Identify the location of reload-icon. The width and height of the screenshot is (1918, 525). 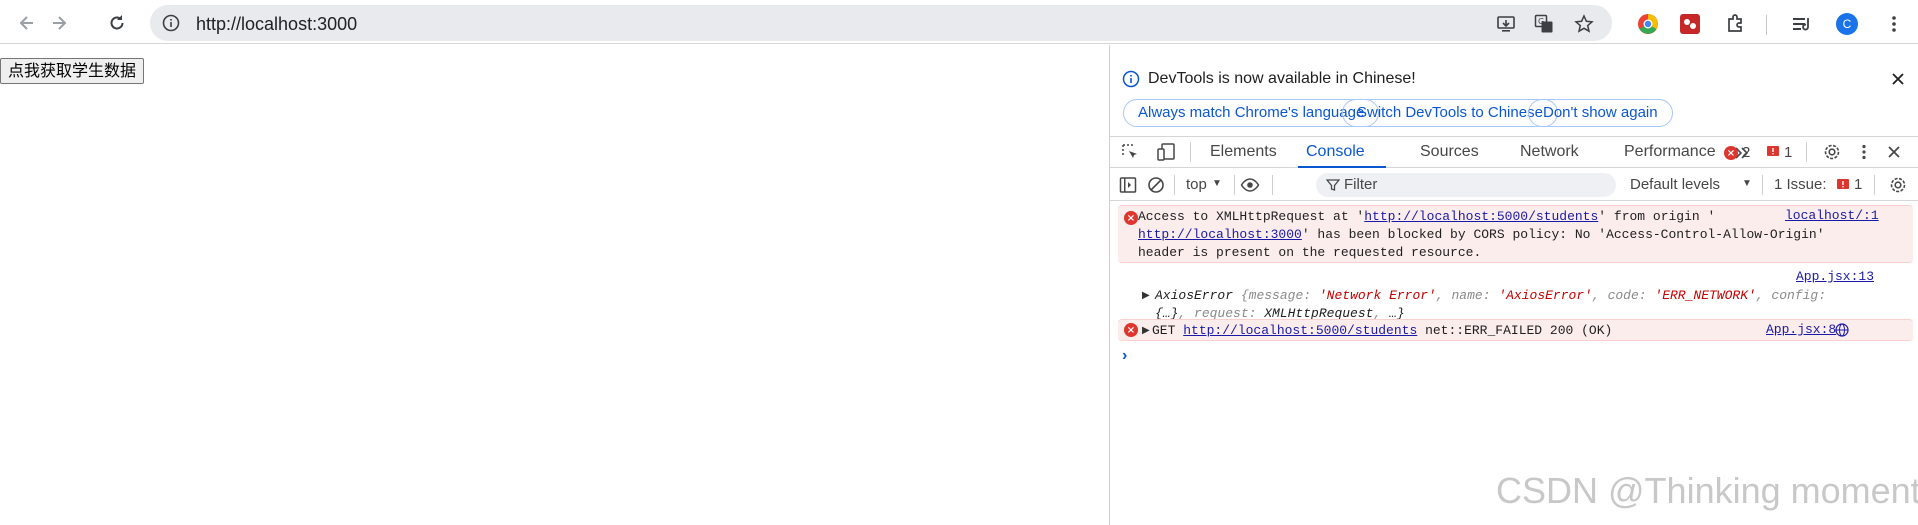
(117, 23).